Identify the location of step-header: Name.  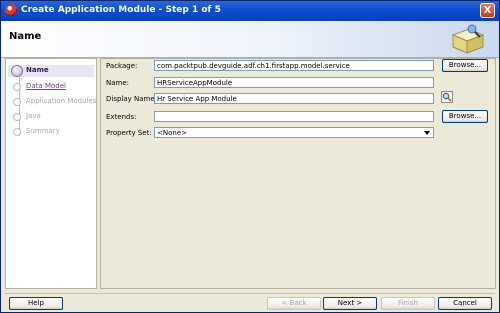
(250, 39).